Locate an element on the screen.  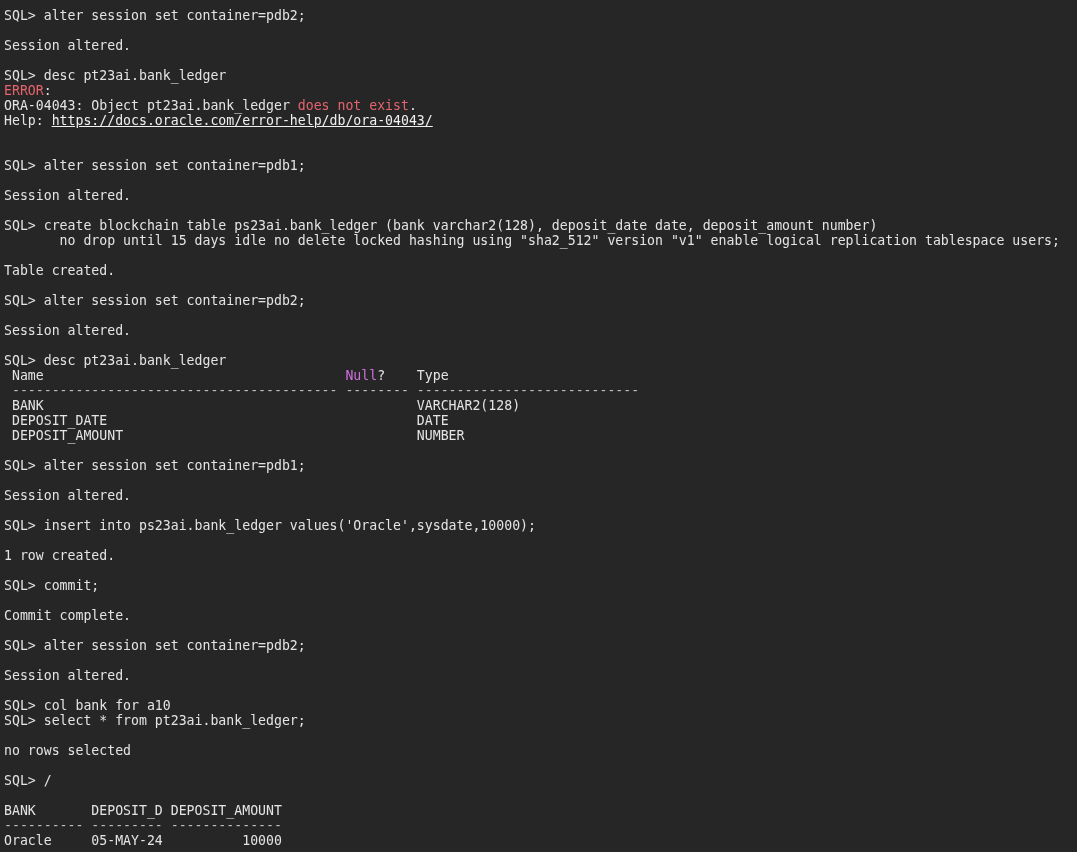
terminal-line: Table created. is located at coordinates (60, 270).